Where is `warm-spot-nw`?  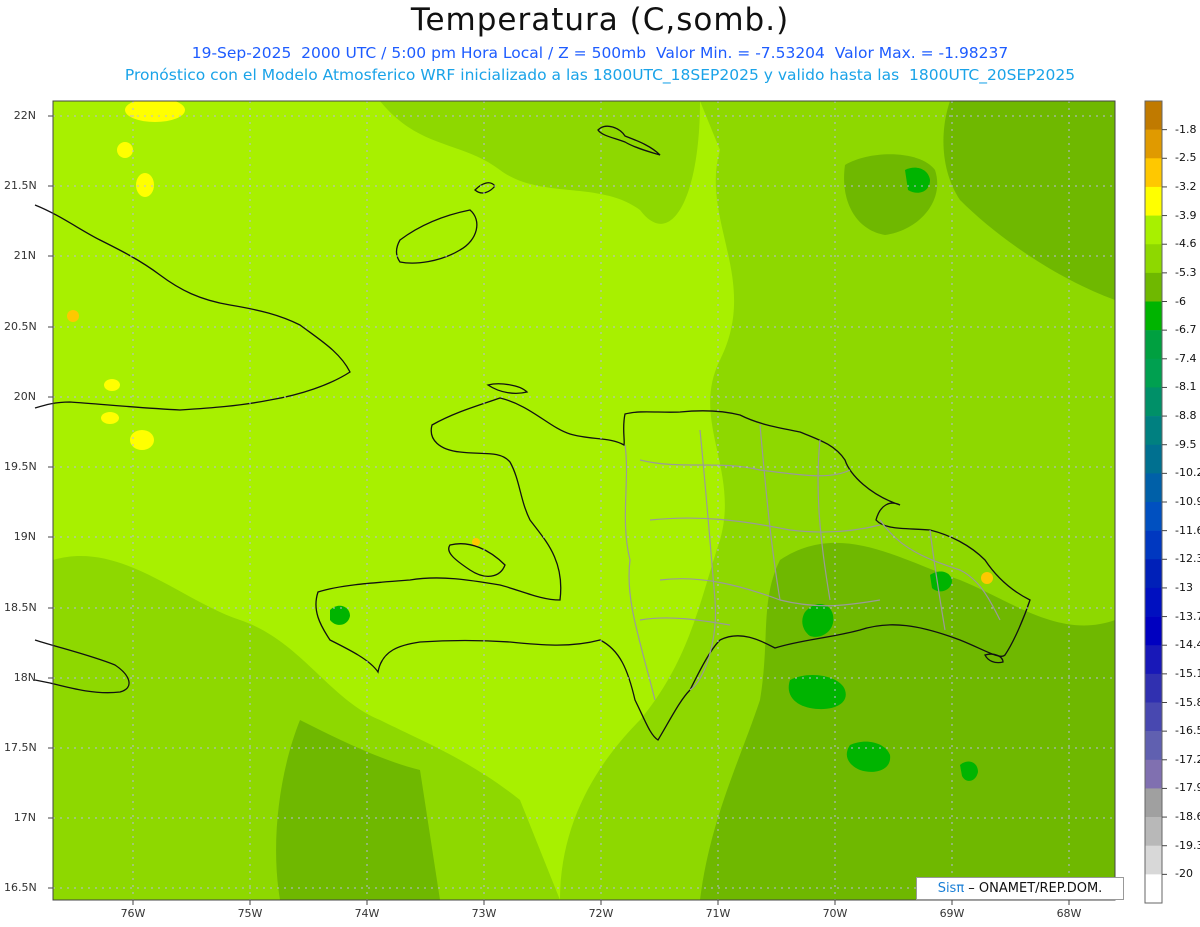 warm-spot-nw is located at coordinates (155, 111).